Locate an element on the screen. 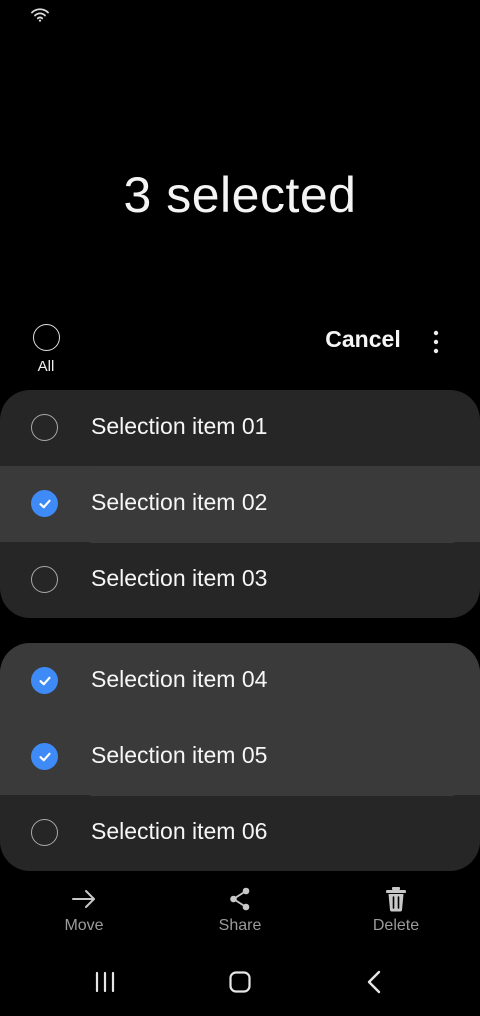 Image resolution: width=480 pixels, height=1016 pixels. list-item: Selection item 02 is located at coordinates (240, 504).